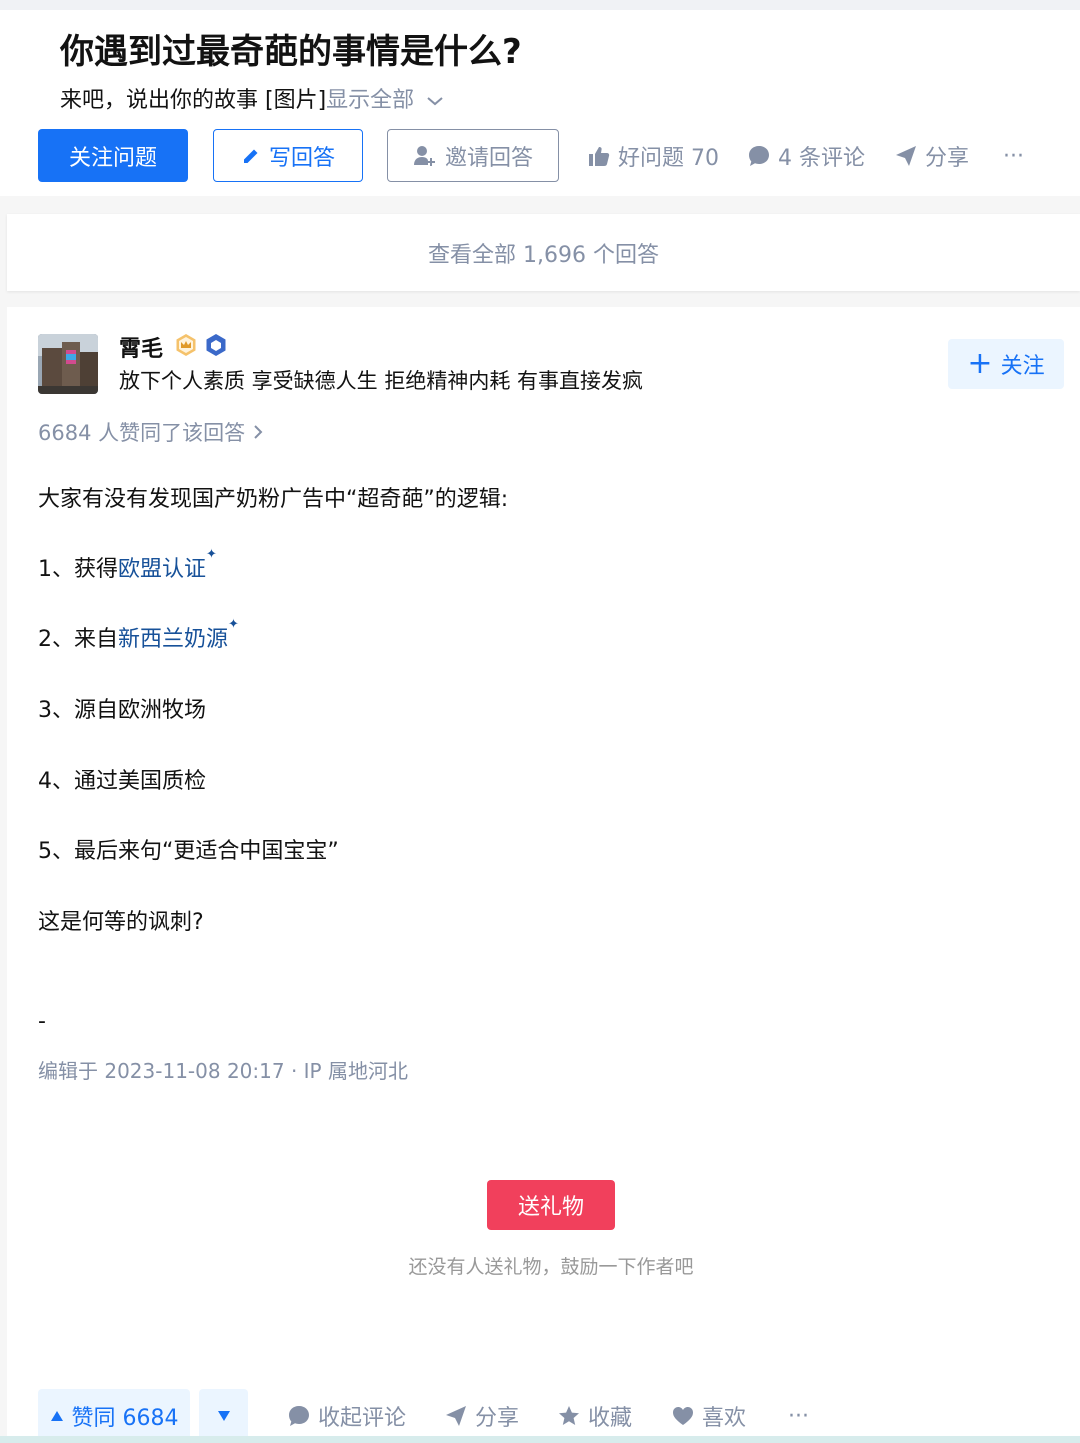  What do you see at coordinates (724, 1418) in the screenshot?
I see `like-label: 喜欢` at bounding box center [724, 1418].